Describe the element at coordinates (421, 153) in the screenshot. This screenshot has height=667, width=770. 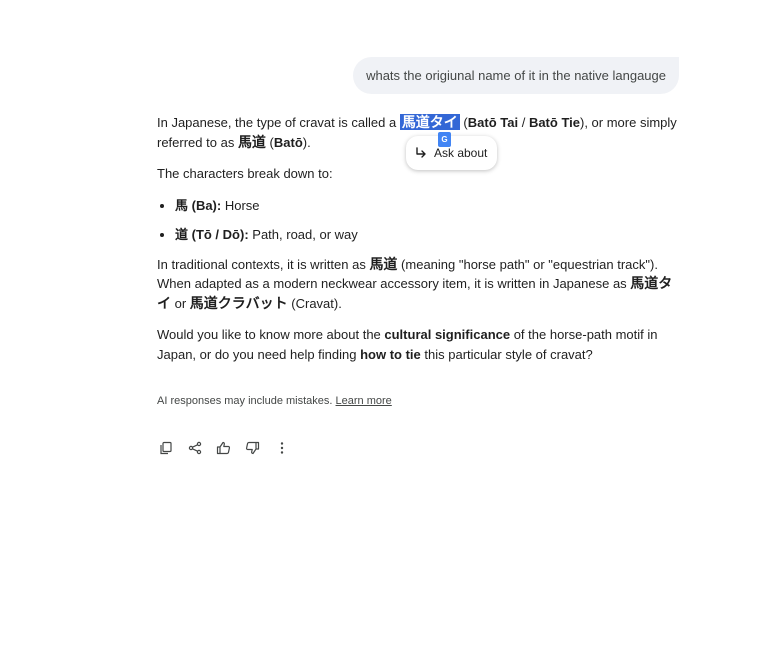
I see `reply-arrow-icon` at that location.